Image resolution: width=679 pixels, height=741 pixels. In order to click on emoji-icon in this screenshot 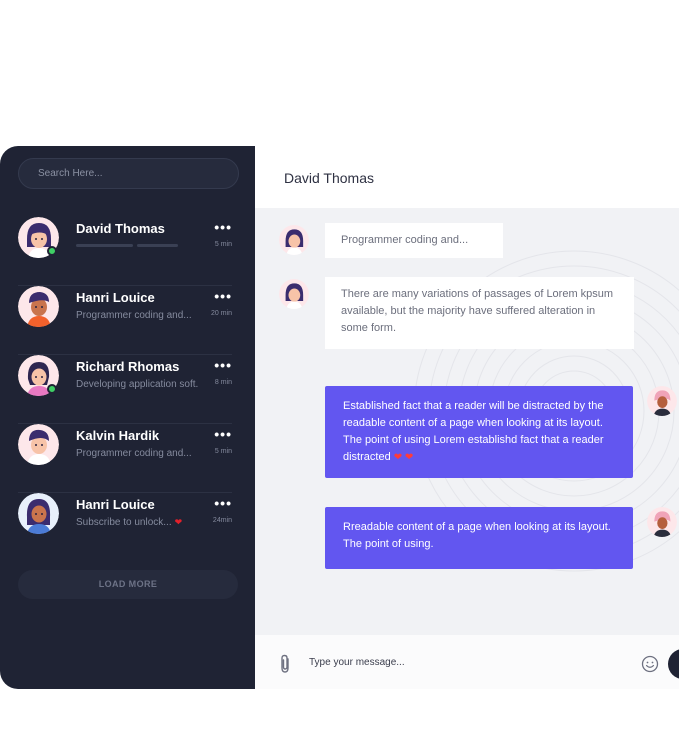, I will do `click(650, 664)`.